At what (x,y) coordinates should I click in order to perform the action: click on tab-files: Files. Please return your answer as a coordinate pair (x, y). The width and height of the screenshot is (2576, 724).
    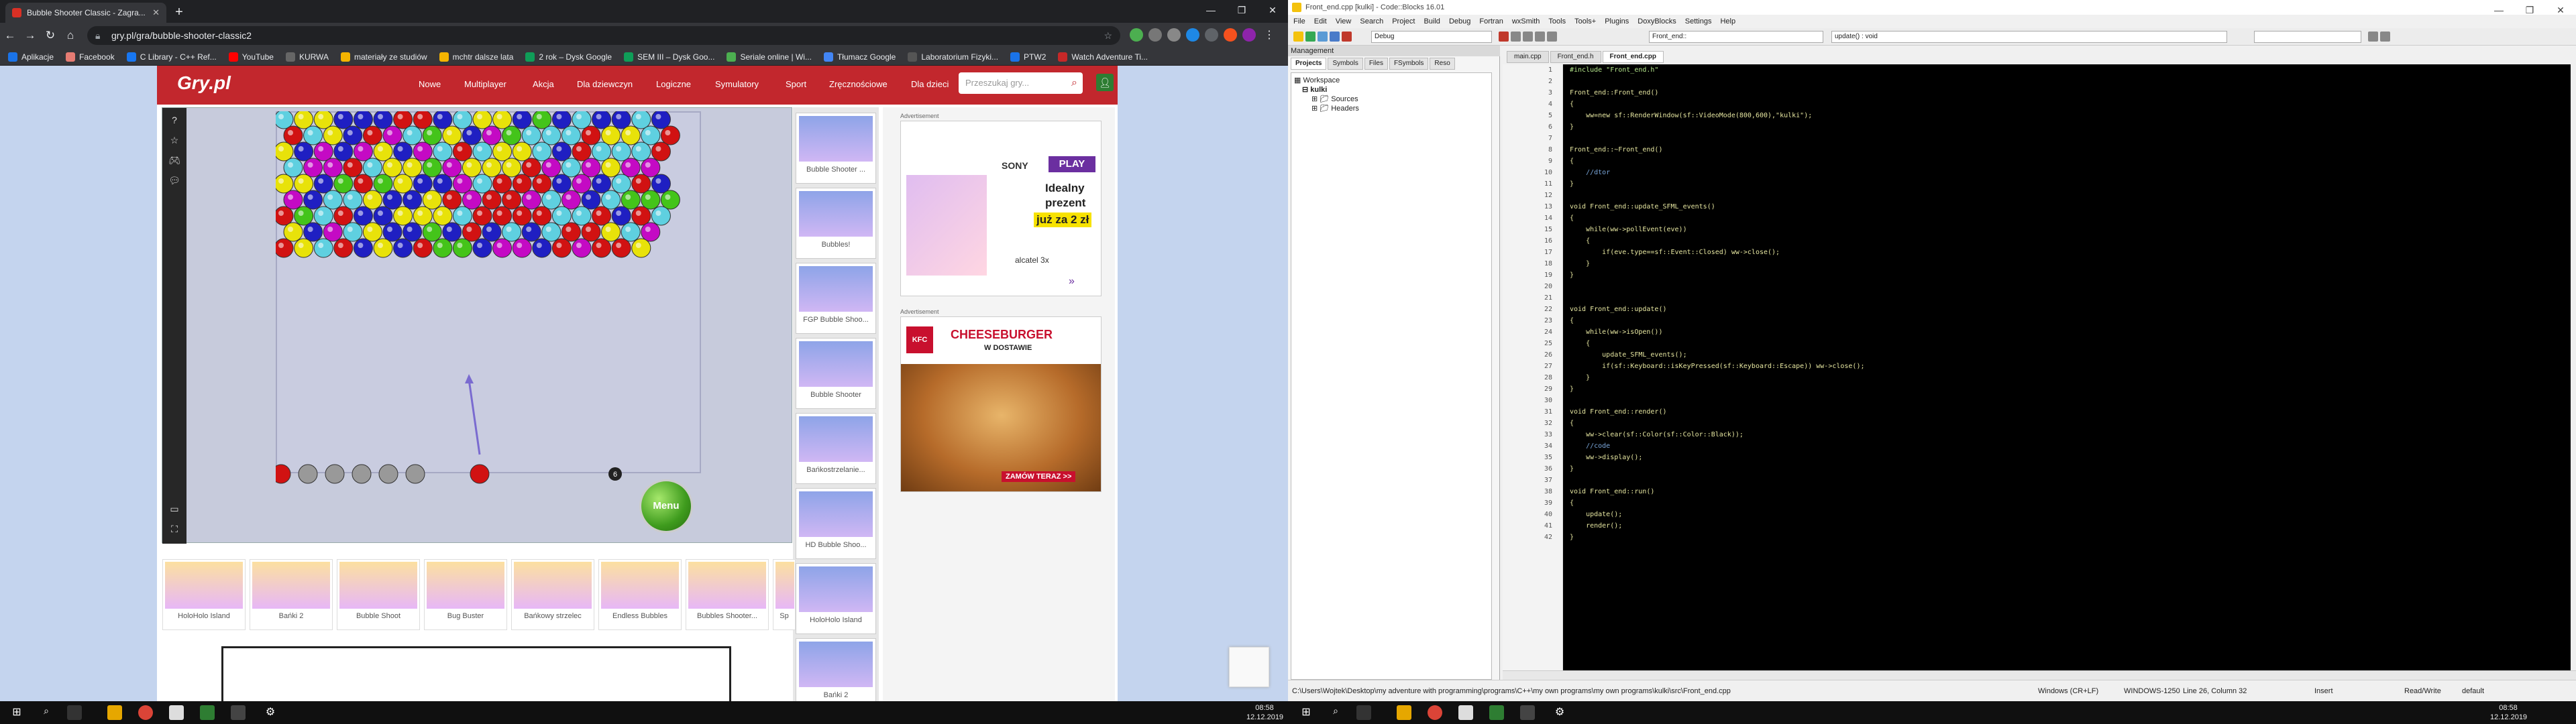
    Looking at the image, I should click on (1376, 64).